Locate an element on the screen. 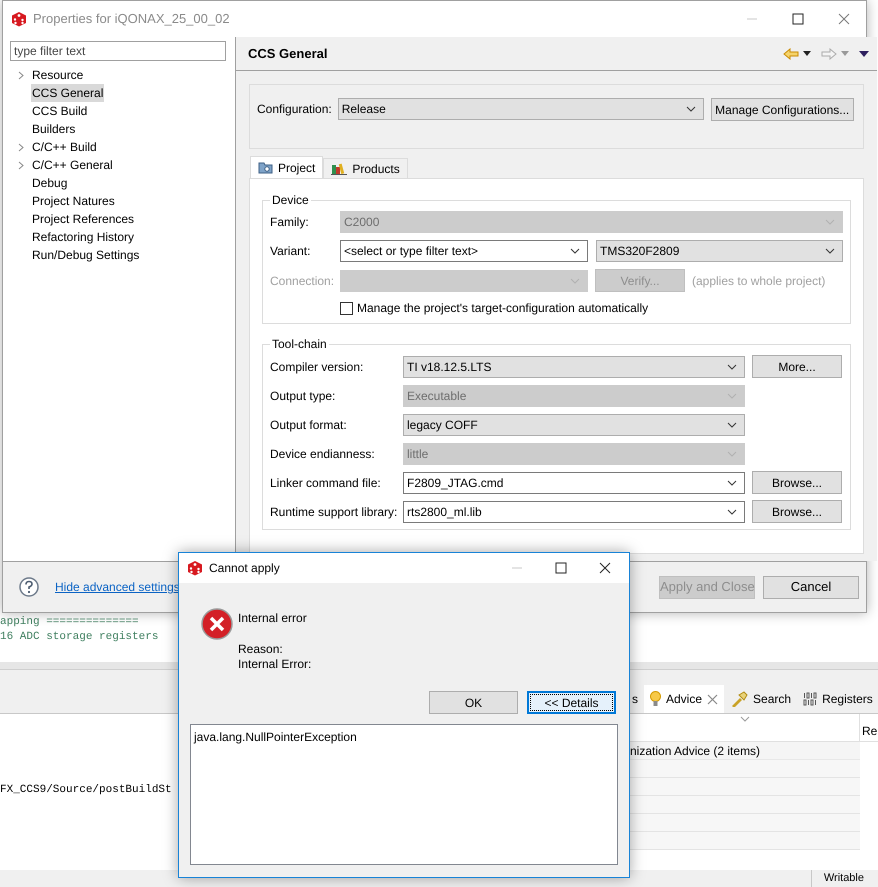 The width and height of the screenshot is (878, 887). tree-item: C/C++ Build is located at coordinates (54, 147).